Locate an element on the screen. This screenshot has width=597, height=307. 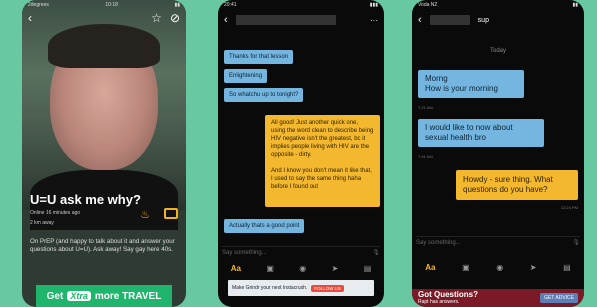
block-icon: ⊘ is located at coordinates (175, 18).